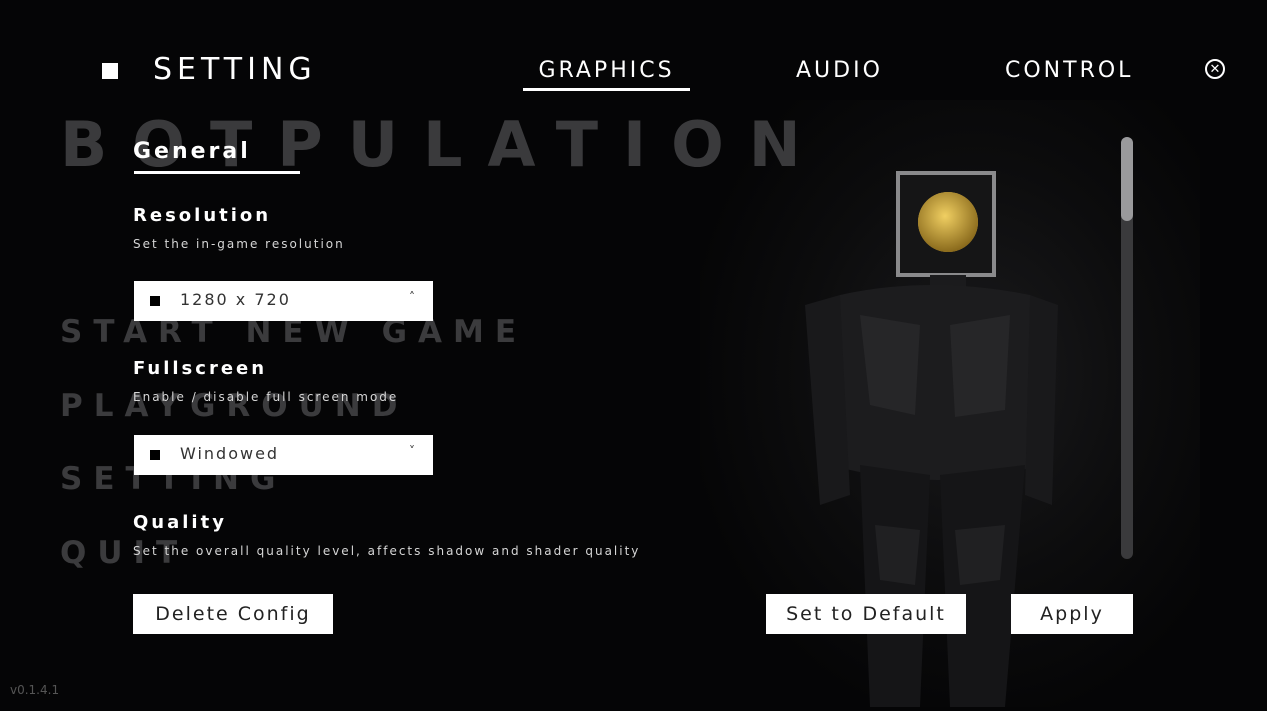 This screenshot has width=1267, height=711. Describe the element at coordinates (233, 614) in the screenshot. I see `delete-config-button: Delete Config` at that location.